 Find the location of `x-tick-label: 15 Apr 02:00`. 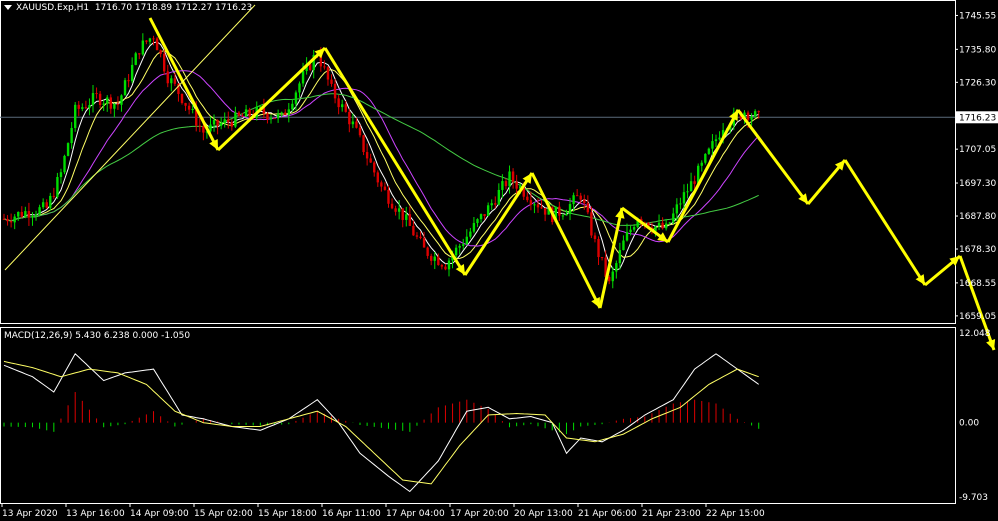

x-tick-label: 15 Apr 02:00 is located at coordinates (223, 514).